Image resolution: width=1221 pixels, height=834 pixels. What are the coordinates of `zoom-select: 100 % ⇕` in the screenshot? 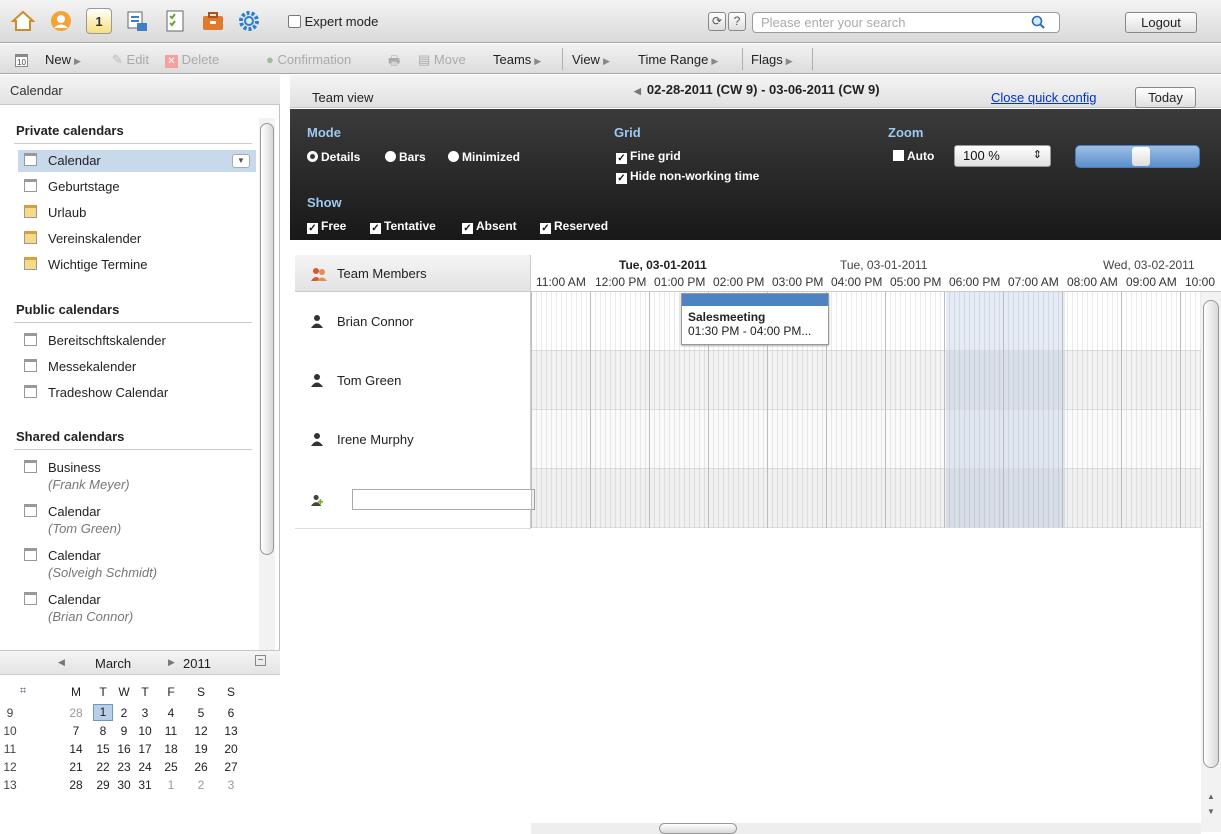 It's located at (1002, 156).